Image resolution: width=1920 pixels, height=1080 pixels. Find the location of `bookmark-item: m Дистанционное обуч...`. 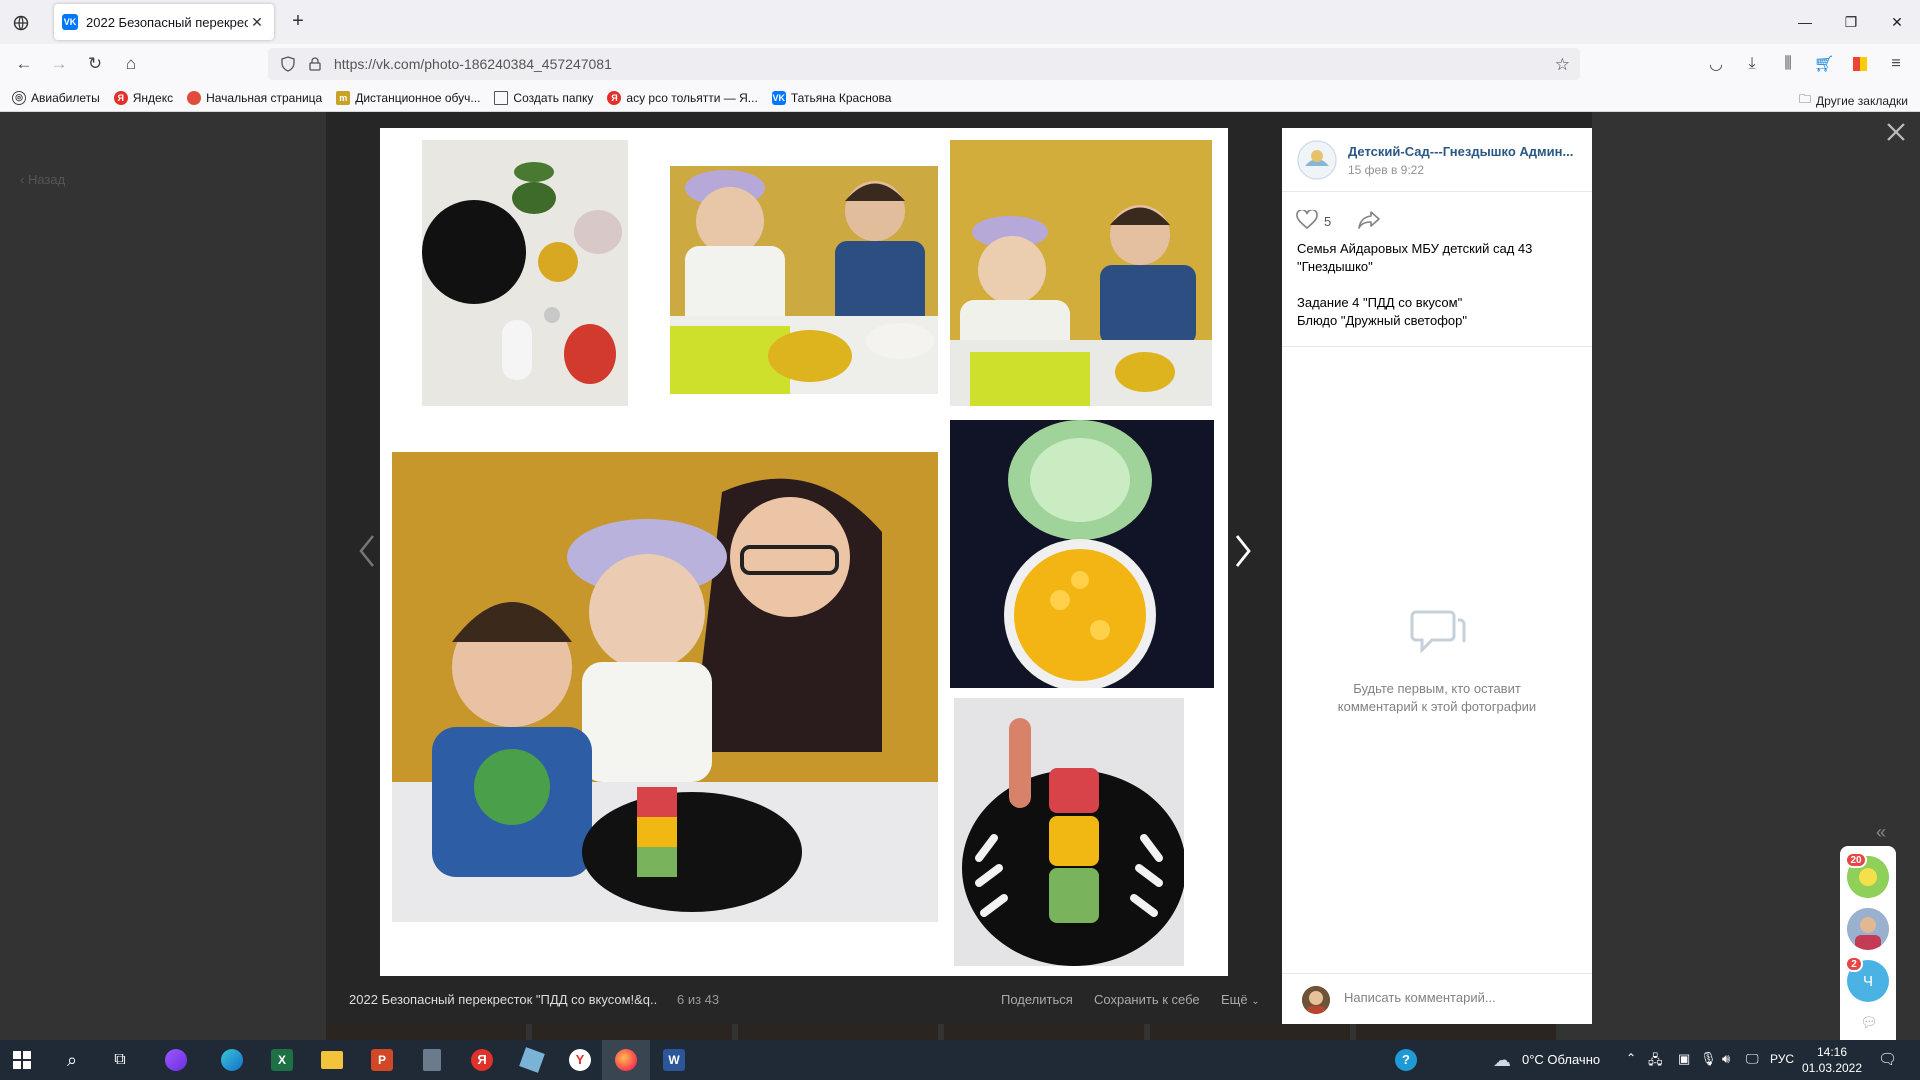

bookmark-item: m Дистанционное обуч... is located at coordinates (408, 97).